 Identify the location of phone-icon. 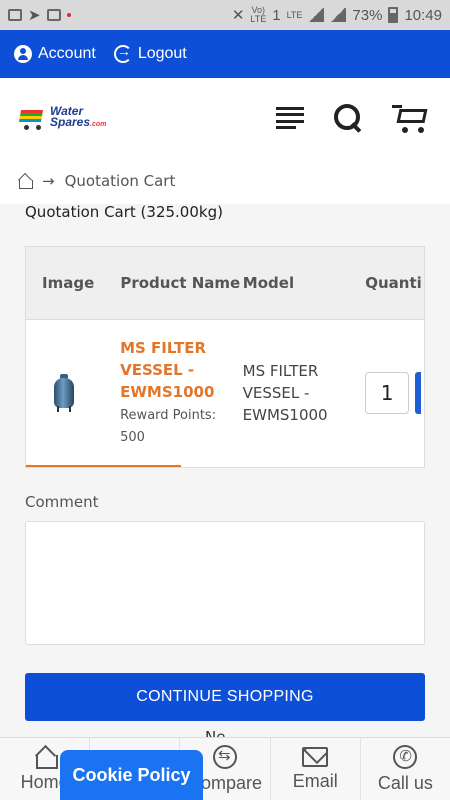
(405, 756).